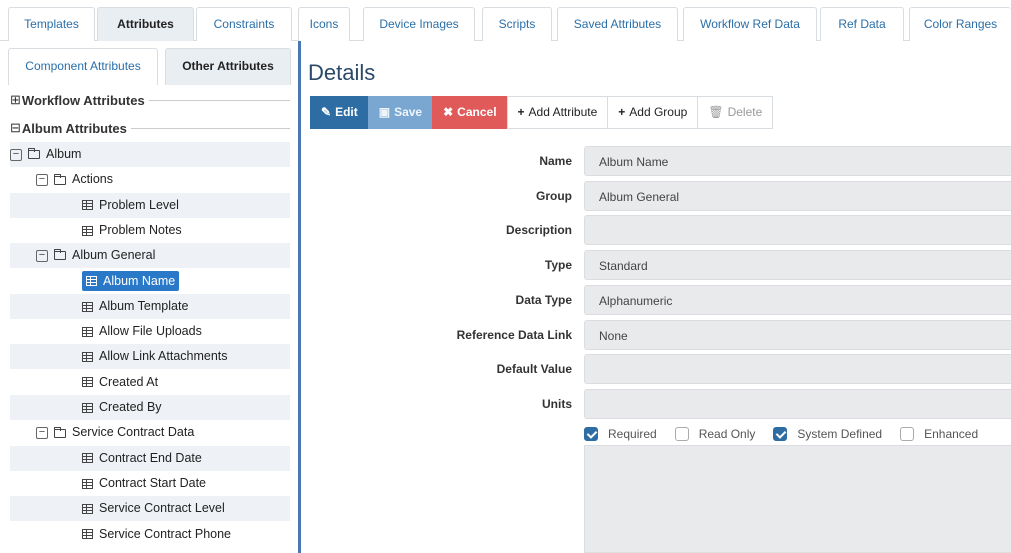  I want to click on tree-item: Contract End Date, so click(150, 458).